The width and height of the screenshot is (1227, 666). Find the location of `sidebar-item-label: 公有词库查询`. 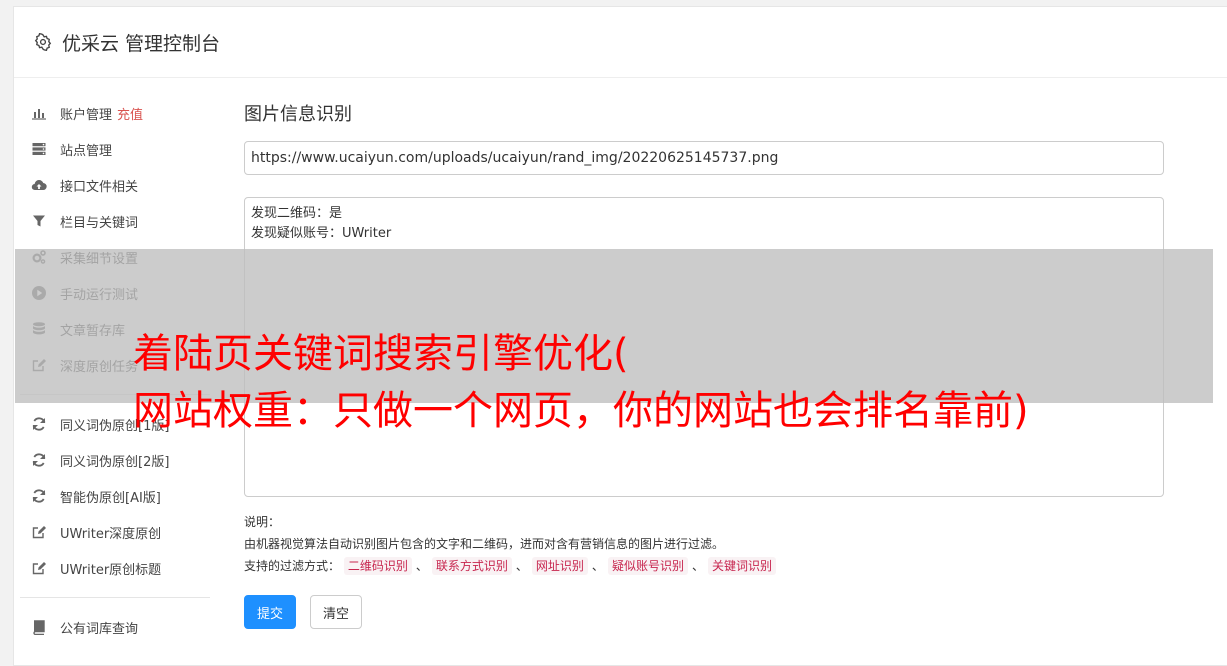

sidebar-item-label: 公有词库查询 is located at coordinates (99, 629).